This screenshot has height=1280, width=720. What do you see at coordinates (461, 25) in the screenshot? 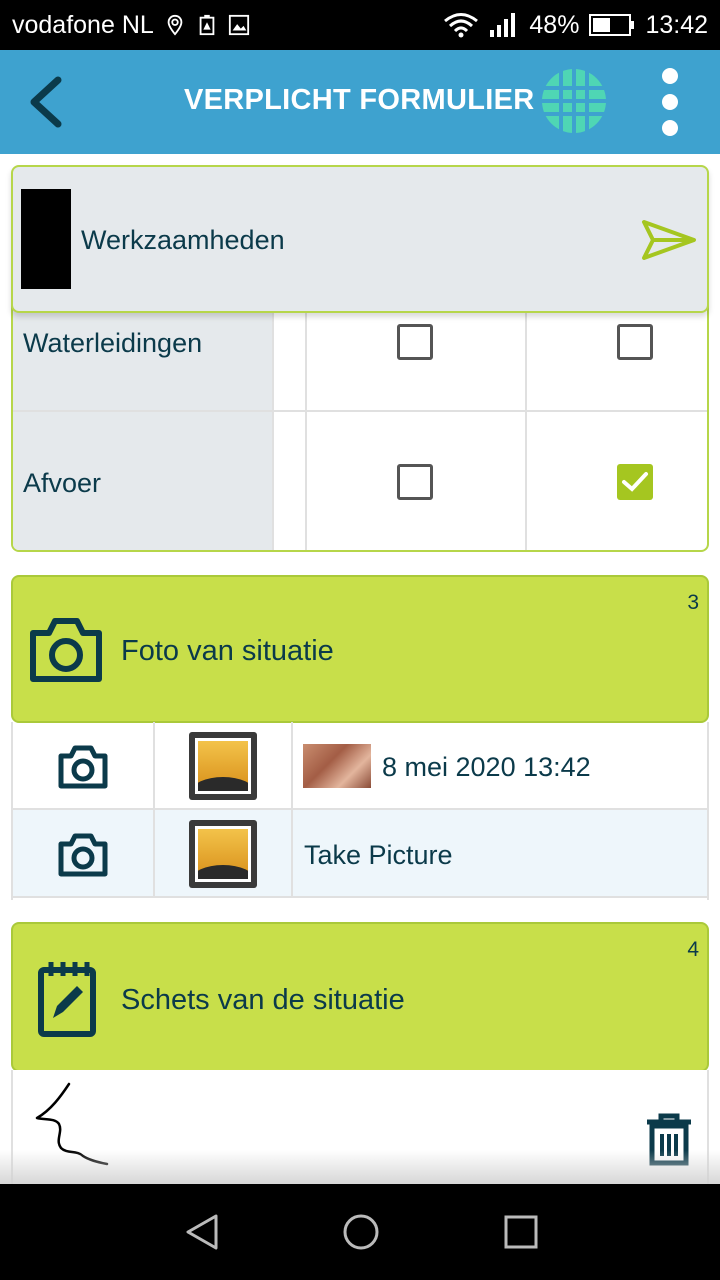
I see `wifi-icon` at bounding box center [461, 25].